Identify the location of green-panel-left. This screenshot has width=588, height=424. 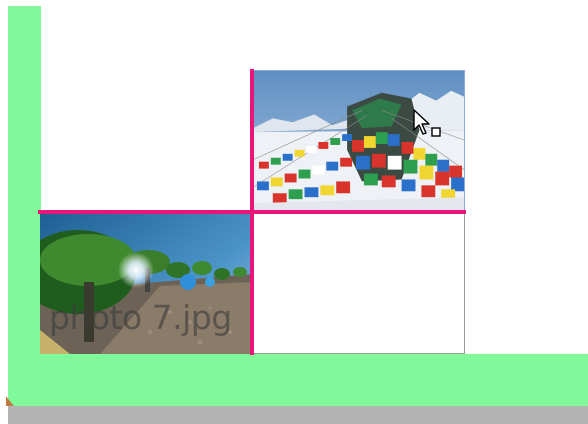
(24, 206).